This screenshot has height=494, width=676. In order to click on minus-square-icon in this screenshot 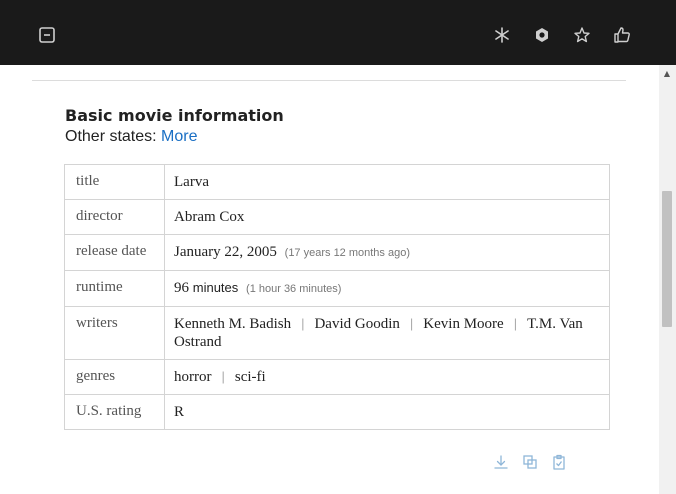, I will do `click(47, 35)`.